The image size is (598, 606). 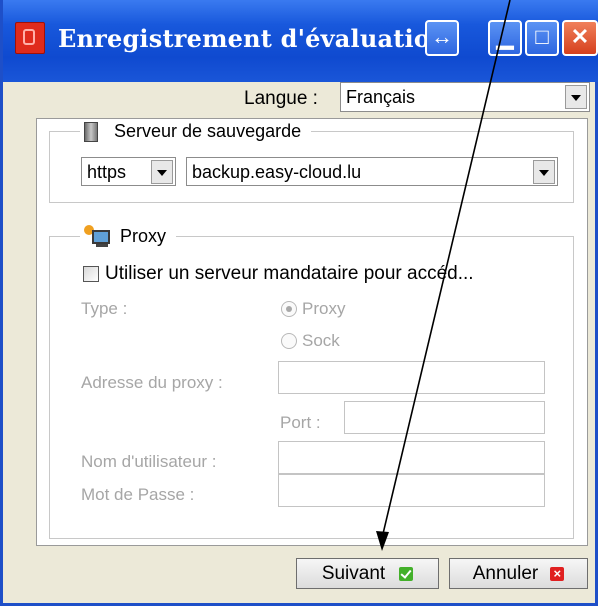 What do you see at coordinates (104, 308) in the screenshot?
I see `type-label: Type :` at bounding box center [104, 308].